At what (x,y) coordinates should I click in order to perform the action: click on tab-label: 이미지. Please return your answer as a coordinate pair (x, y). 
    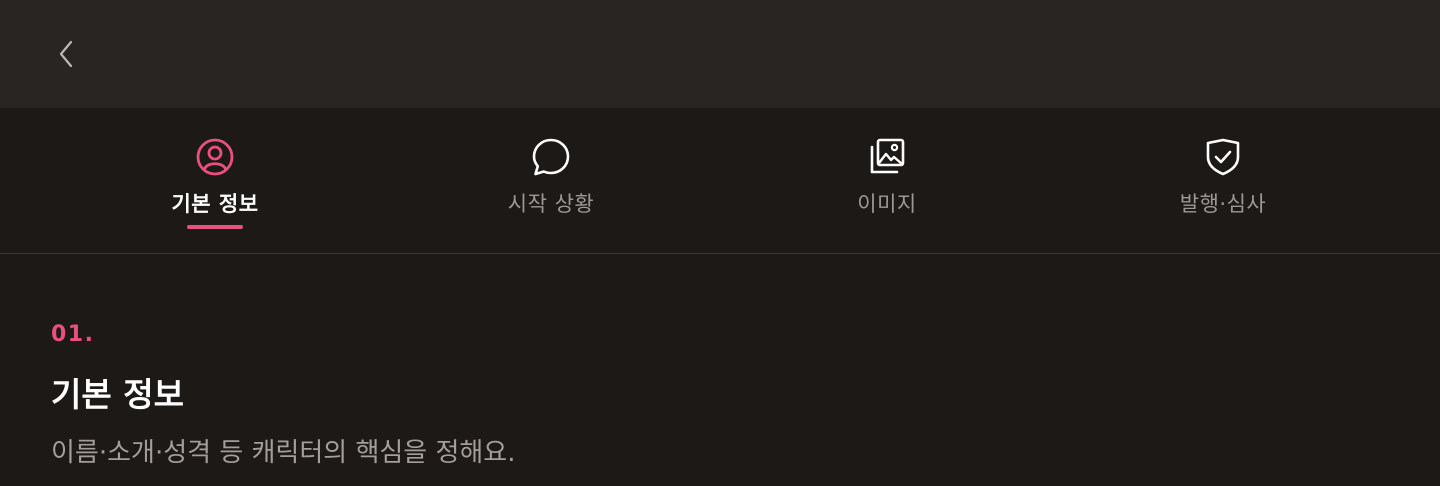
    Looking at the image, I should click on (887, 204).